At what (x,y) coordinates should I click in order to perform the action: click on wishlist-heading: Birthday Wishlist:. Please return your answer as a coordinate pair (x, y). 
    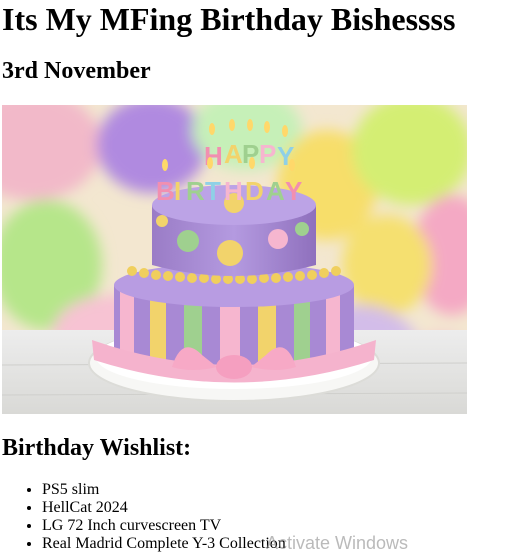
    Looking at the image, I should click on (97, 448).